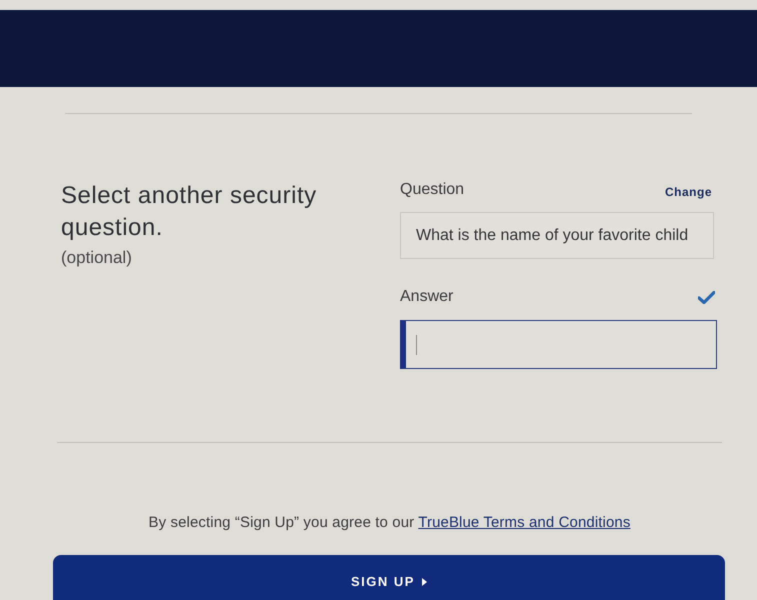 Image resolution: width=757 pixels, height=600 pixels. Describe the element at coordinates (389, 577) in the screenshot. I see `sign-up-button: SIGN UP` at that location.